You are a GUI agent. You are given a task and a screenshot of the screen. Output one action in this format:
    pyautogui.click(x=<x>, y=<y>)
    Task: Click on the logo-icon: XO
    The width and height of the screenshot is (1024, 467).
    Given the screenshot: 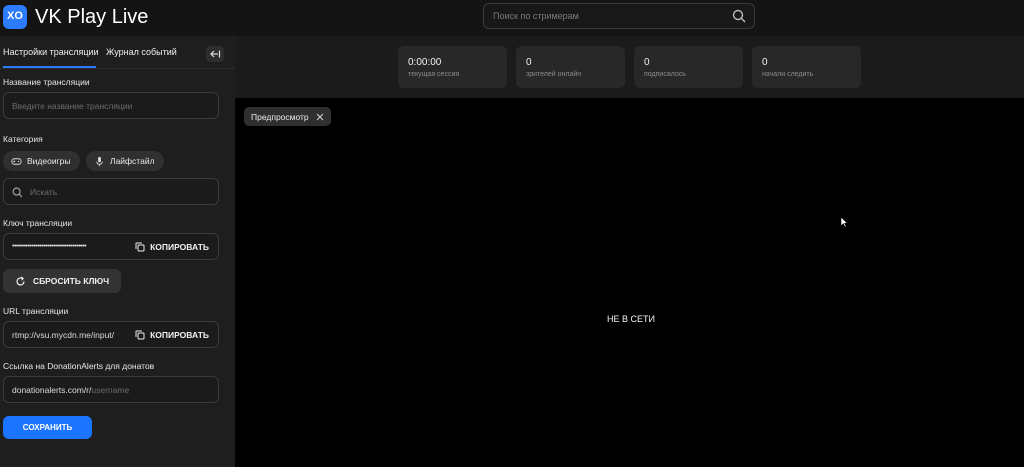 What is the action you would take?
    pyautogui.click(x=15, y=17)
    